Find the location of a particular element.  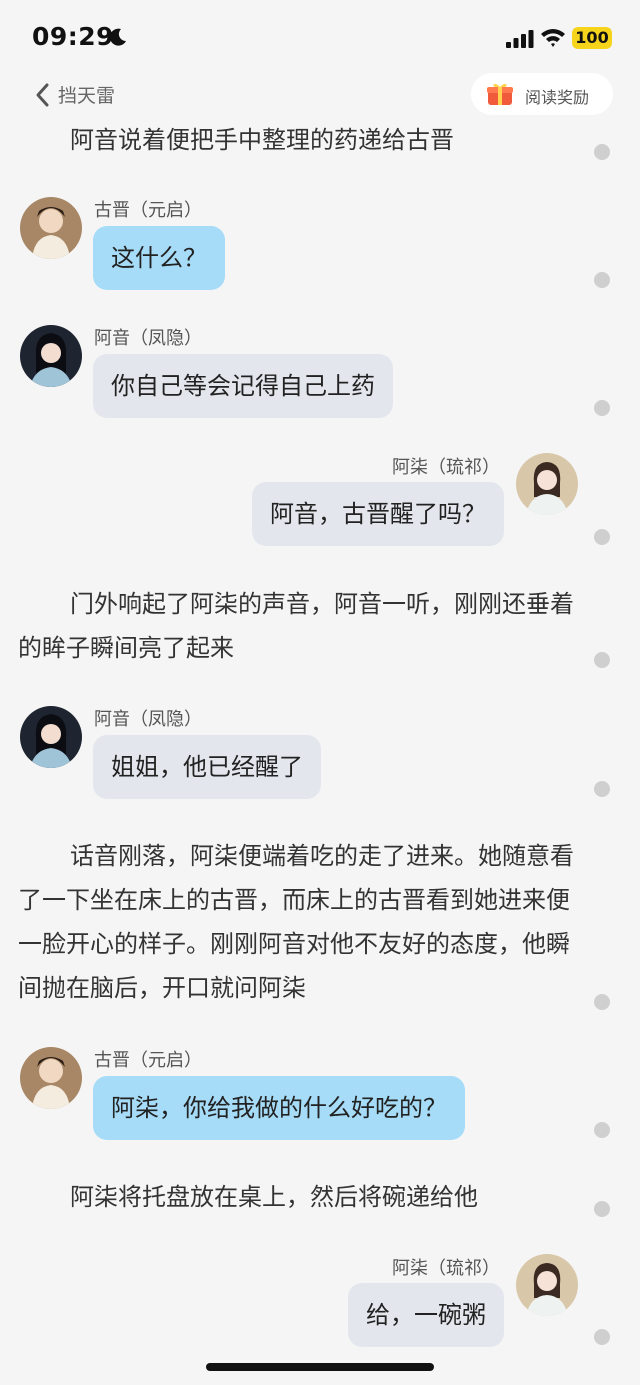

reading-reward-button: 阅读奖励 is located at coordinates (542, 94).